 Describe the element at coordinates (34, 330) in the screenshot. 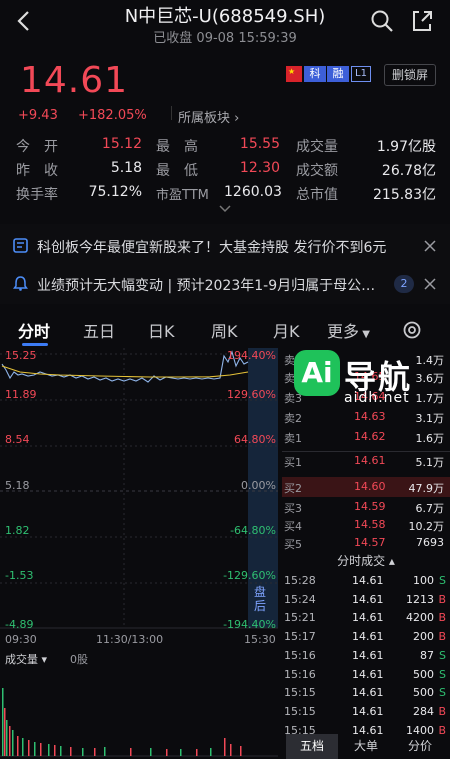

I see `tab-intraday: 分时` at that location.